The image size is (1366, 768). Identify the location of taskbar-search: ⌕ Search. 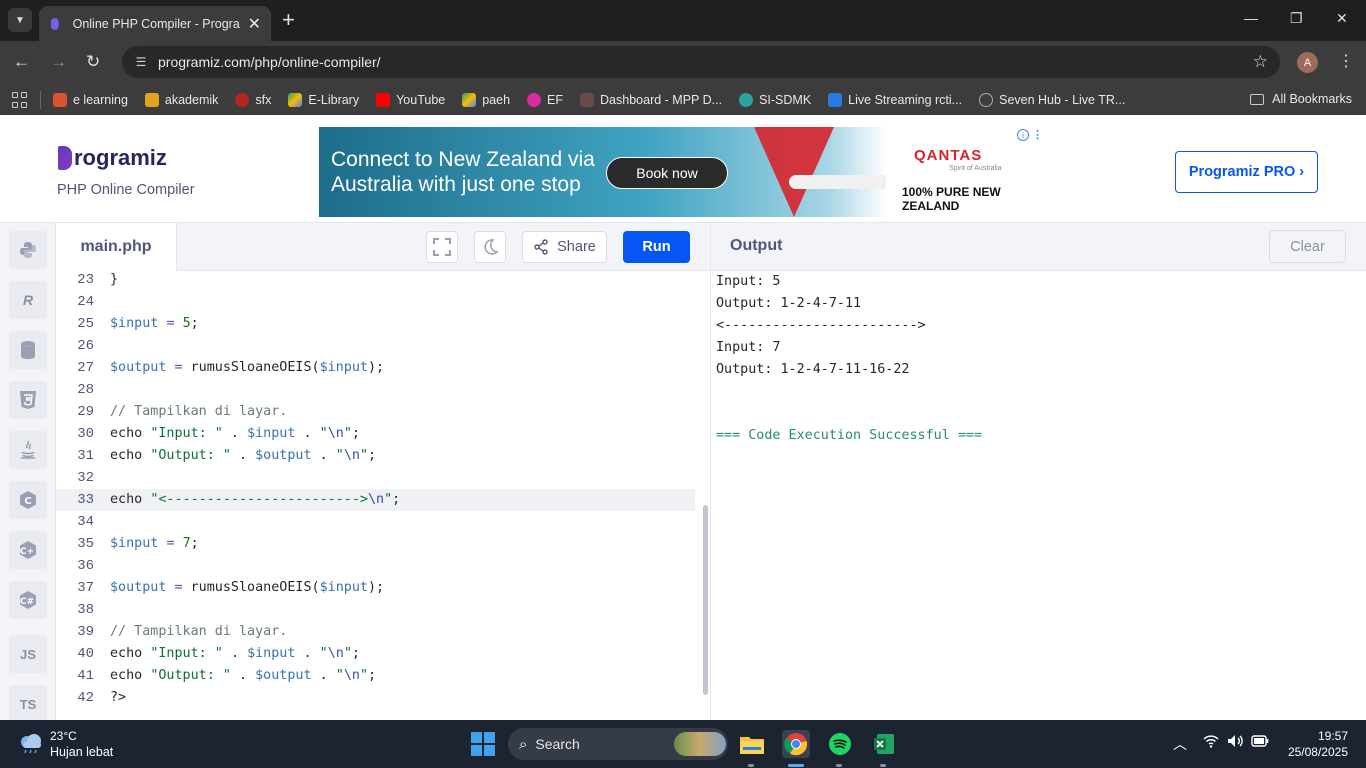
(618, 744).